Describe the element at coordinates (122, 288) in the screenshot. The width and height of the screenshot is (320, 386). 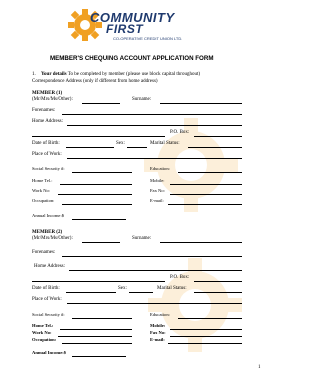
I see `member2-sex-label: Sex:` at that location.